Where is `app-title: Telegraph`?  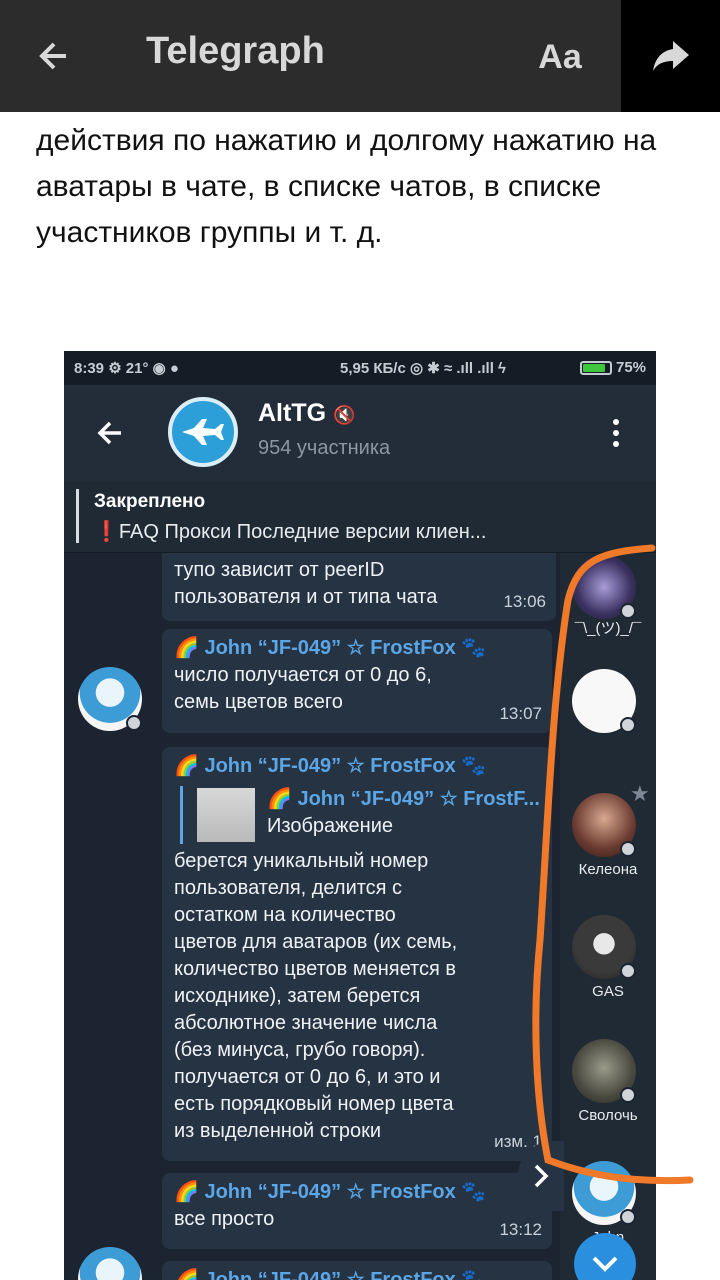 app-title: Telegraph is located at coordinates (235, 51).